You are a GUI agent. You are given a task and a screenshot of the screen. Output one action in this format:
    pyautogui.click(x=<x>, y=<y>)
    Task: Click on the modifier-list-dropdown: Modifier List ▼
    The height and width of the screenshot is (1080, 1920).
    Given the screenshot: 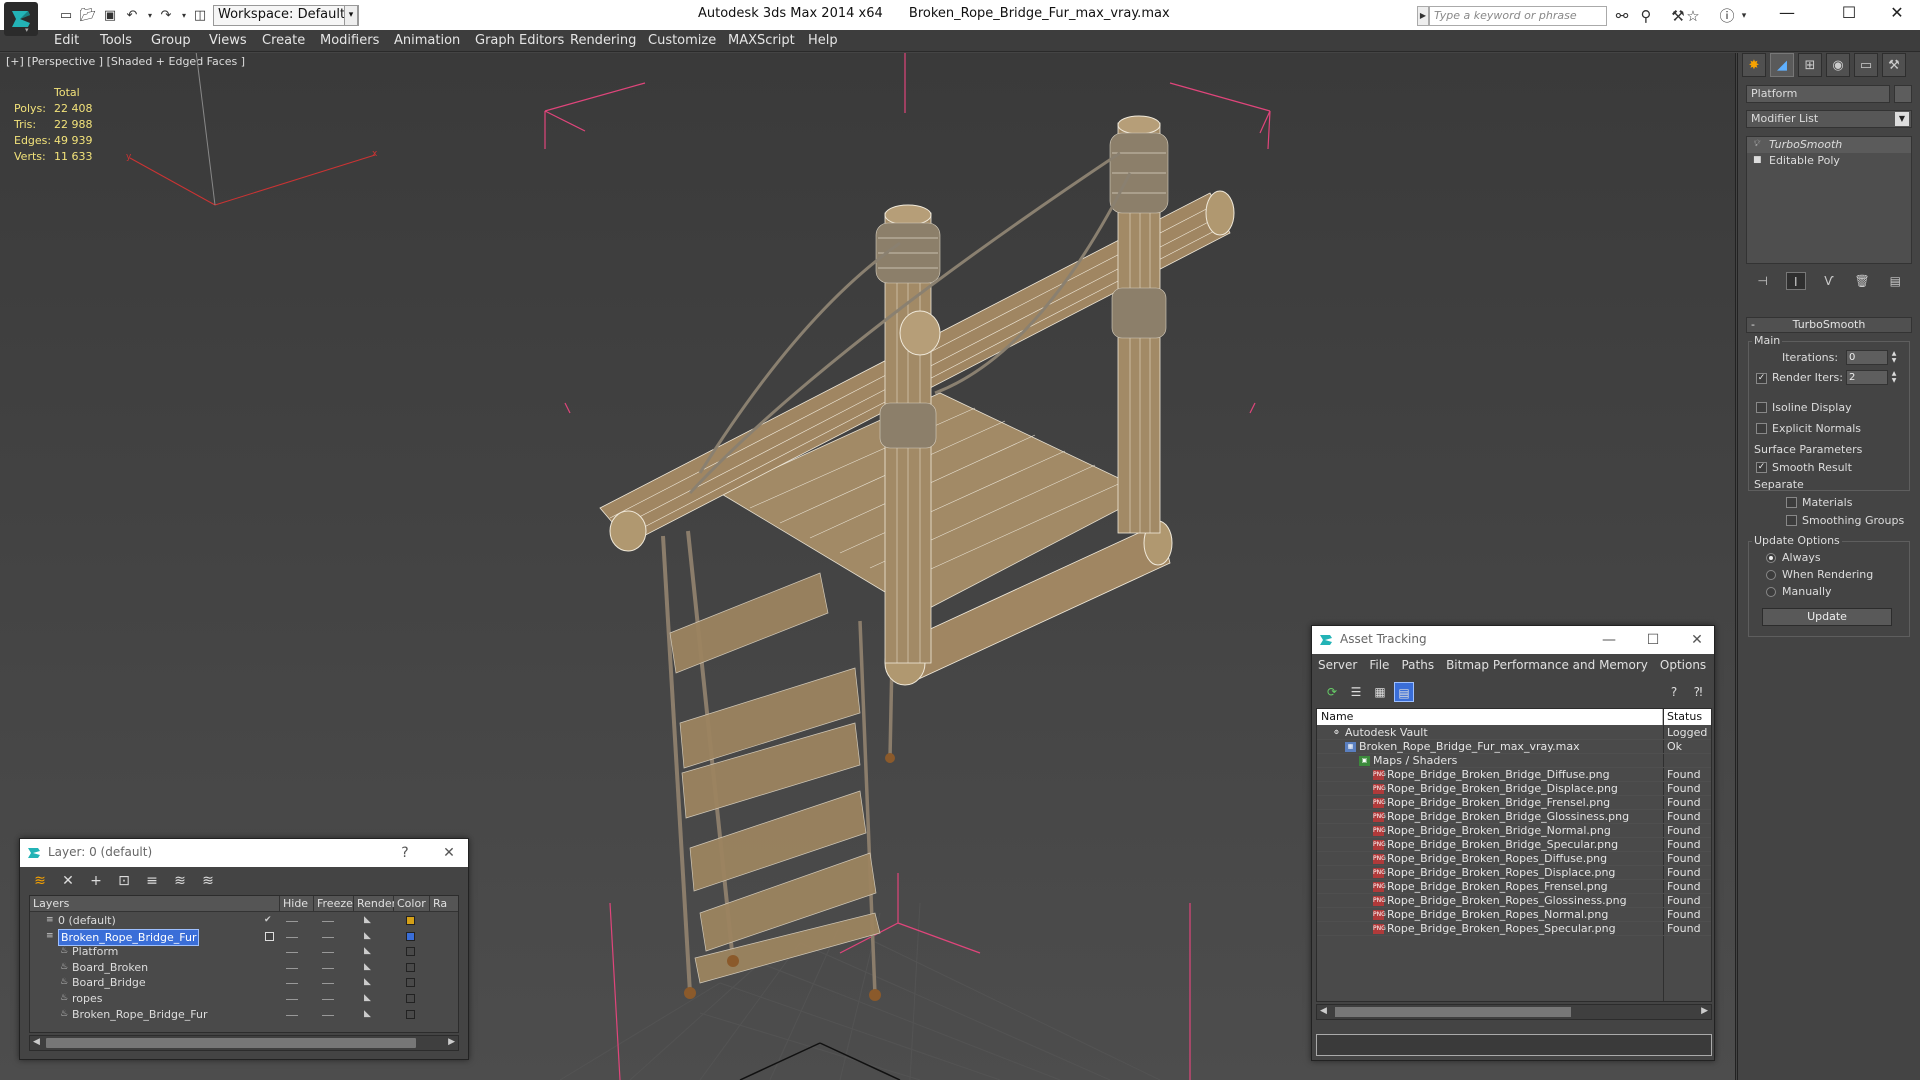 What is the action you would take?
    pyautogui.click(x=1829, y=119)
    